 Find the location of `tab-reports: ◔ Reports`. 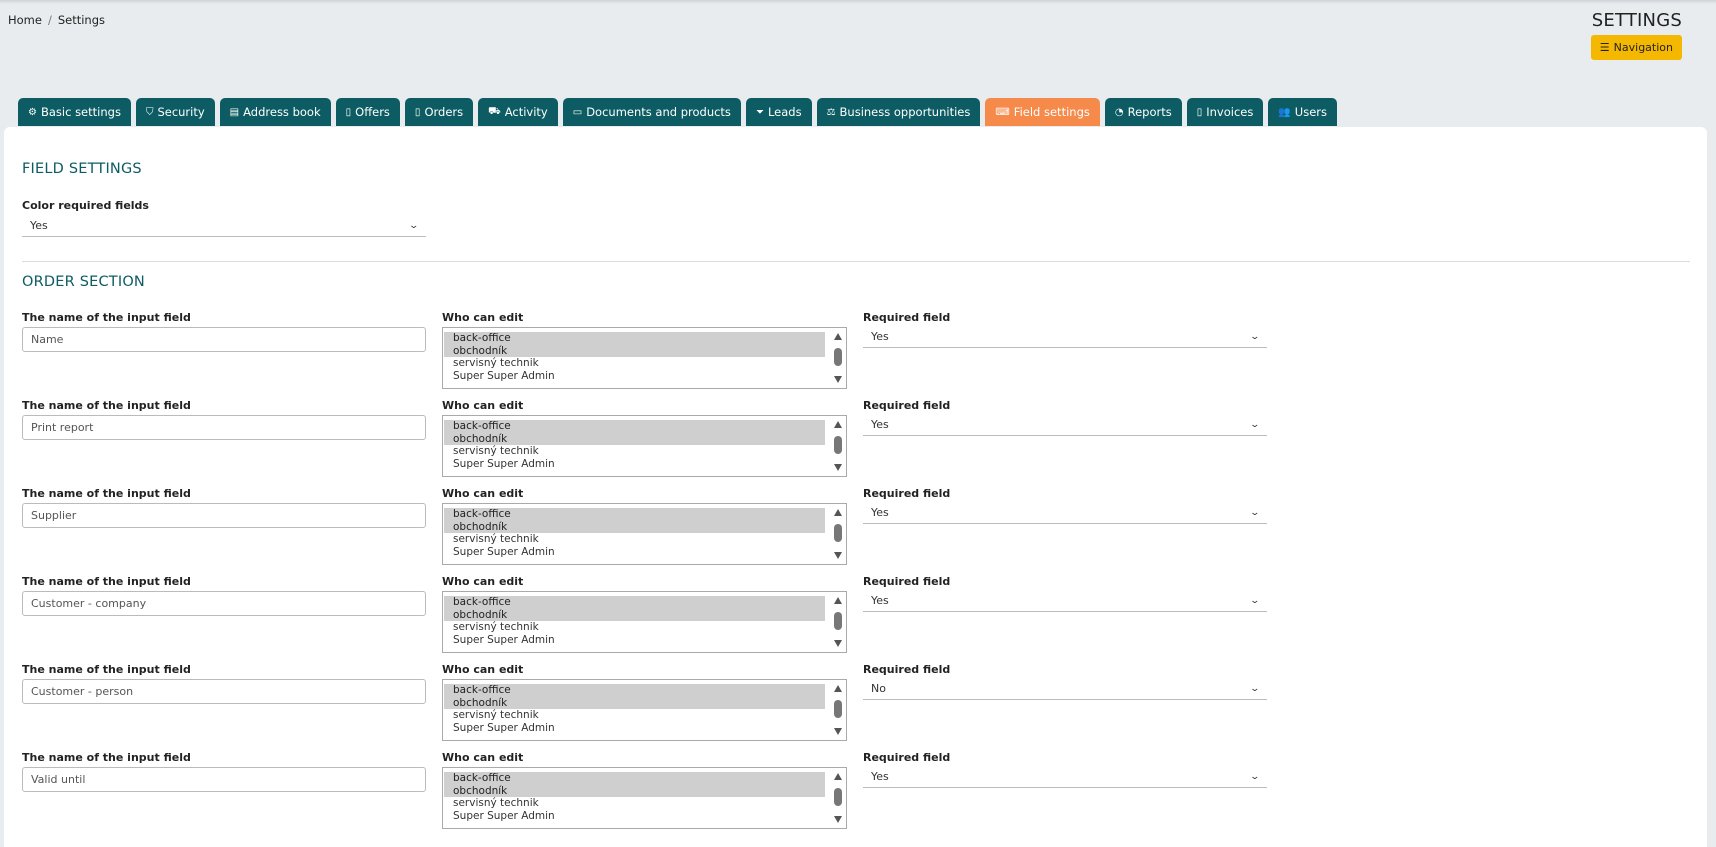

tab-reports: ◔ Reports is located at coordinates (1143, 112).